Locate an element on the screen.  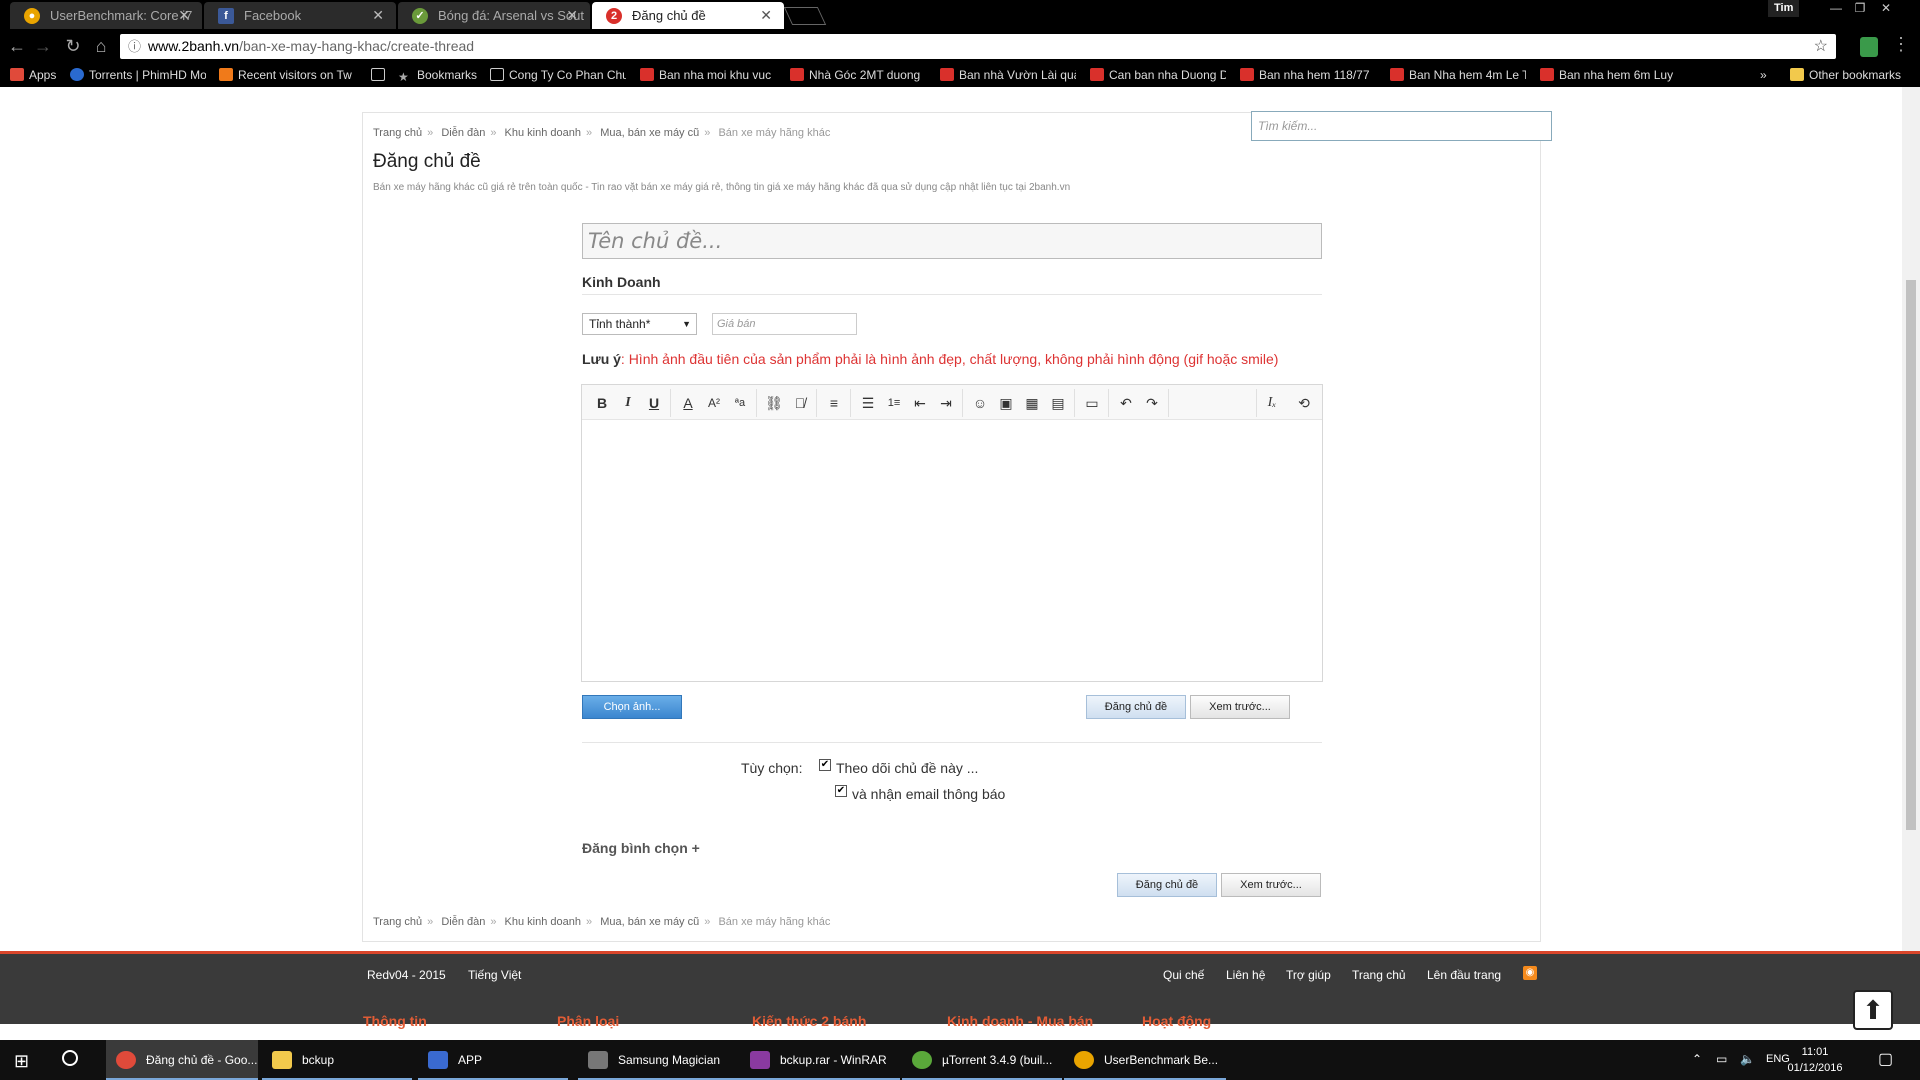
taskbar-item-app: APP is located at coordinates (493, 1060).